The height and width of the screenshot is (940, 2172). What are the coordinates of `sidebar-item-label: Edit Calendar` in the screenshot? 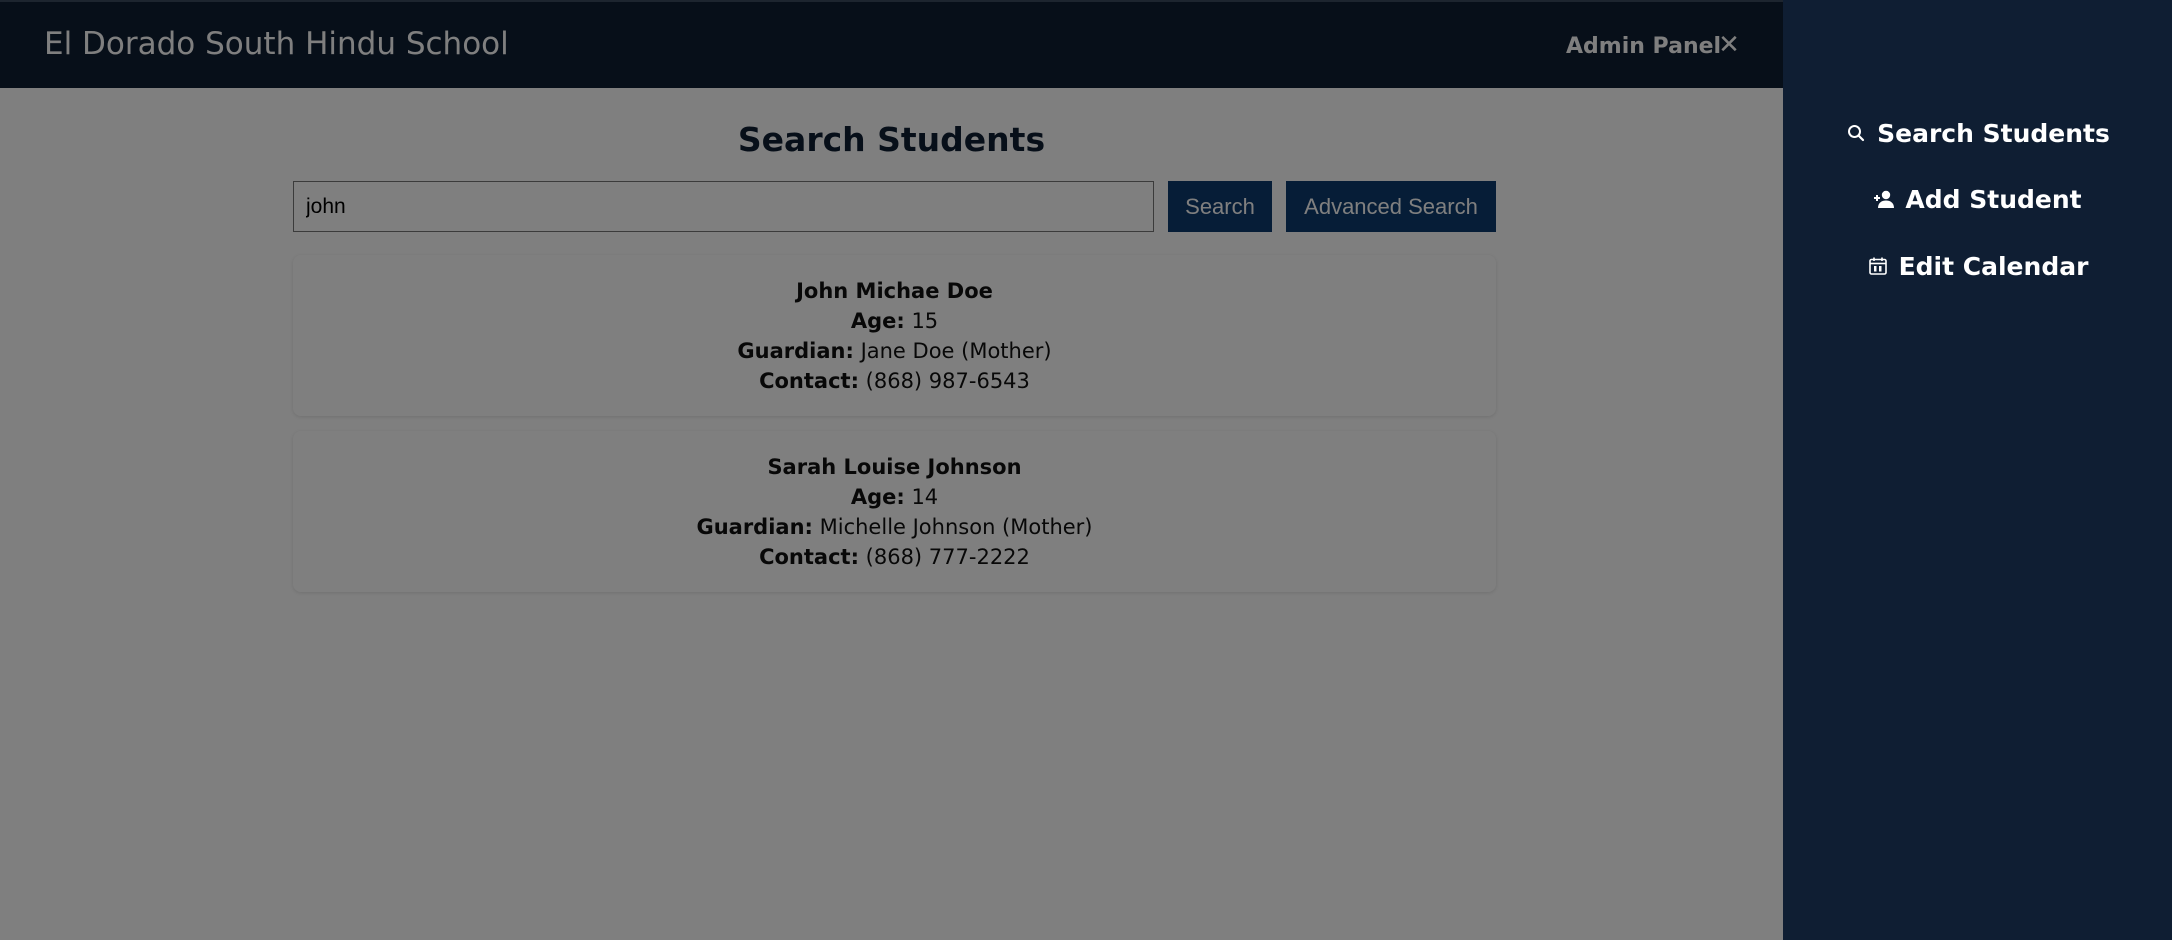 It's located at (1993, 266).